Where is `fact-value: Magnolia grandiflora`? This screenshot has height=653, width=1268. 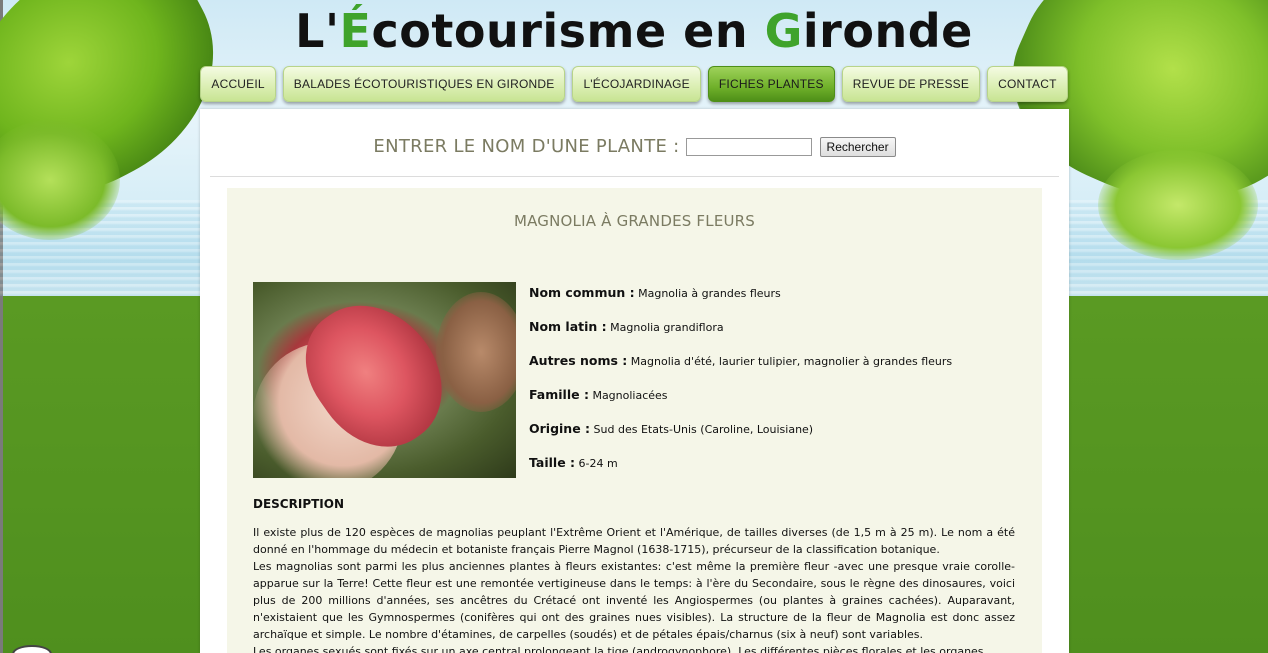
fact-value: Magnolia grandiflora is located at coordinates (667, 327).